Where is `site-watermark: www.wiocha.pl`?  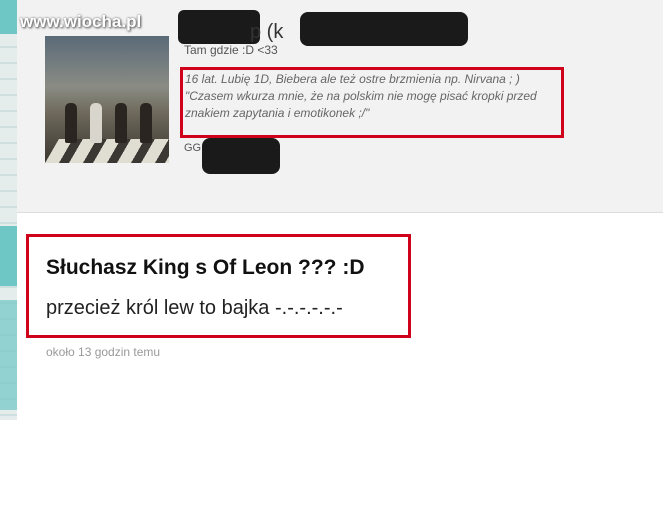 site-watermark: www.wiocha.pl is located at coordinates (81, 21).